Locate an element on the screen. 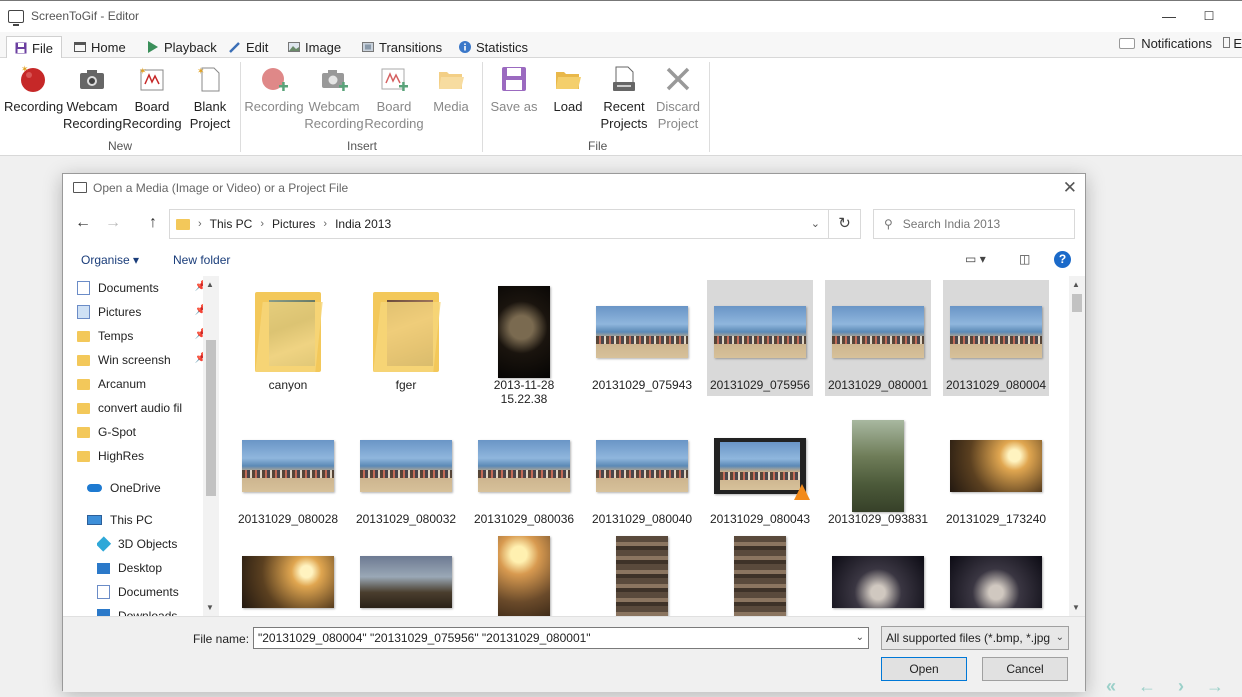  group-label-file: File is located at coordinates (598, 146).